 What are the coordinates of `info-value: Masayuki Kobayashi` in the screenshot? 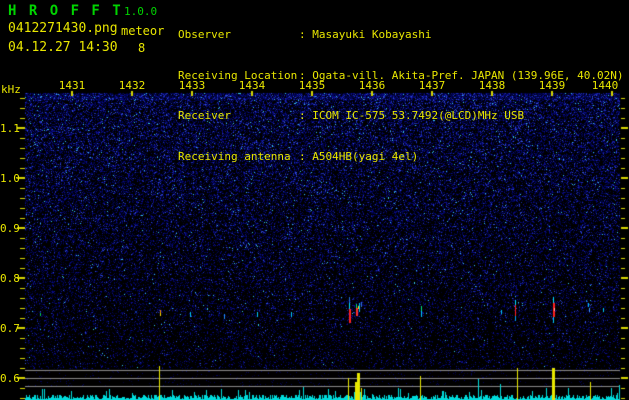 It's located at (372, 34).